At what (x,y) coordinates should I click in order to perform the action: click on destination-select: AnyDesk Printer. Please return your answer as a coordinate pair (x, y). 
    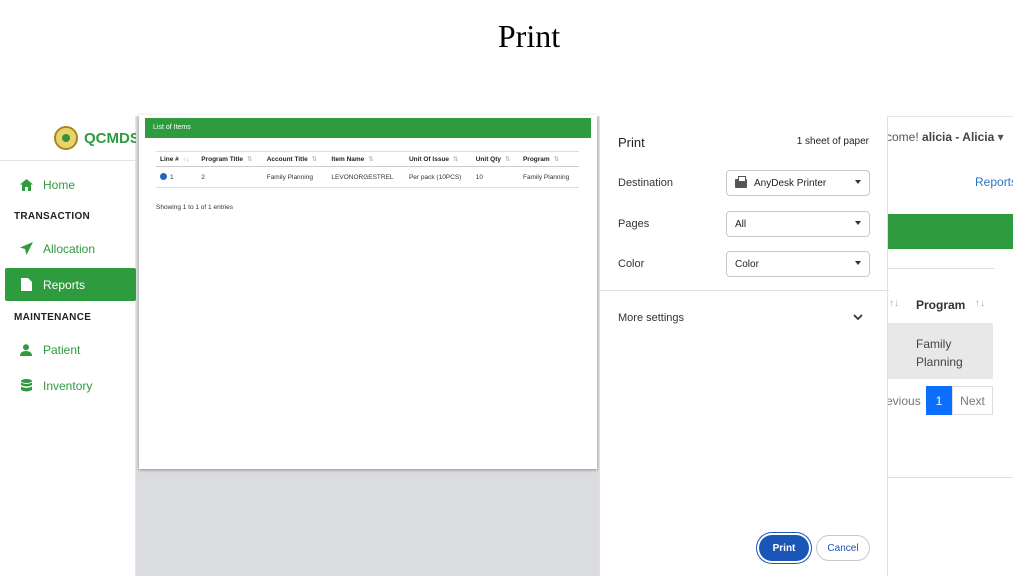
    Looking at the image, I should click on (798, 183).